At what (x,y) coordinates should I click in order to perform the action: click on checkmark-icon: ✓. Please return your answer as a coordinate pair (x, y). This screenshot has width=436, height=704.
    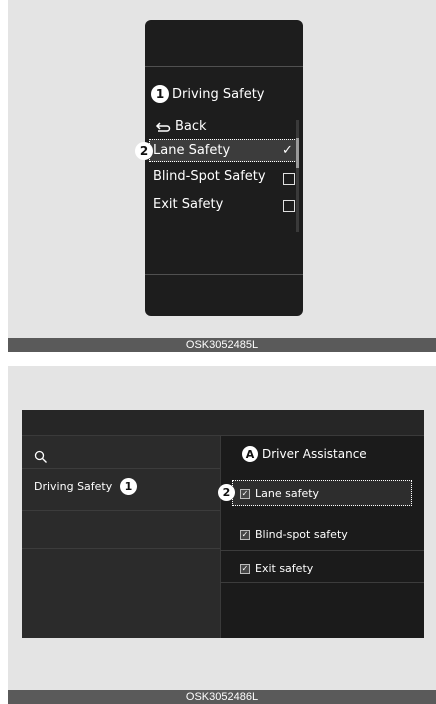
    Looking at the image, I should click on (287, 150).